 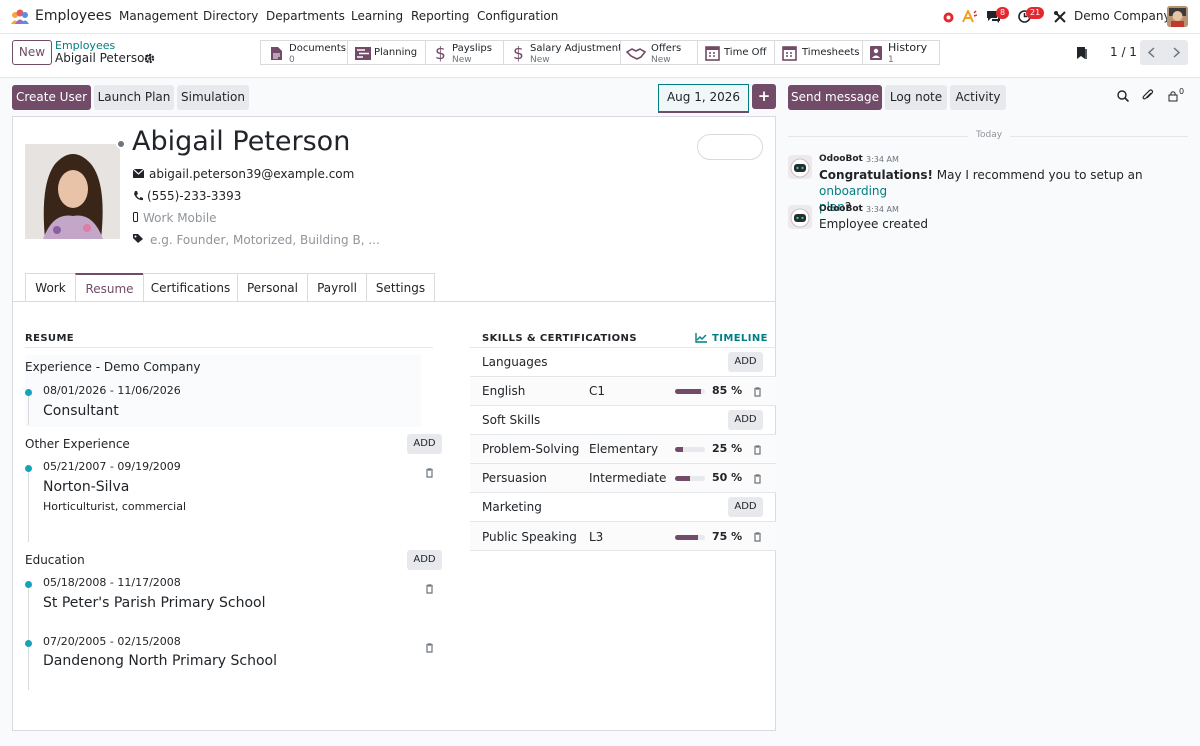 What do you see at coordinates (386, 52) in the screenshot?
I see `planning-button: Planning` at bounding box center [386, 52].